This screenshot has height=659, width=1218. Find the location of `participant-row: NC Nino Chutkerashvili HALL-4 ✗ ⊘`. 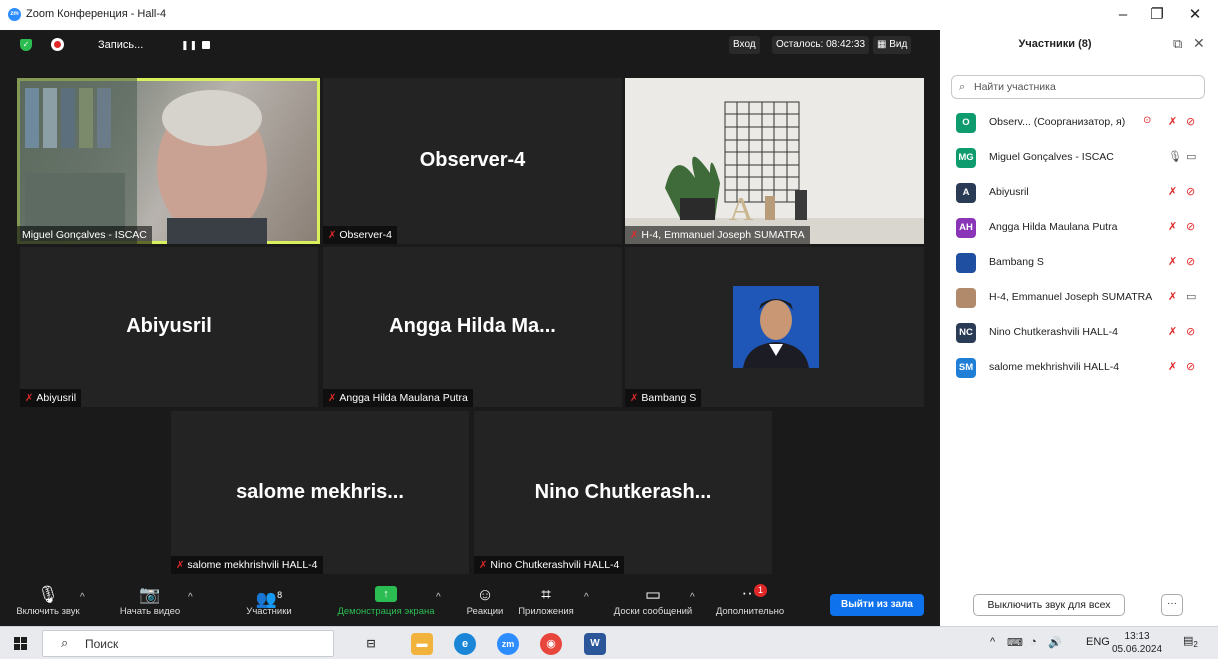

participant-row: NC Nino Chutkerashvili HALL-4 ✗ ⊘ is located at coordinates (1079, 332).